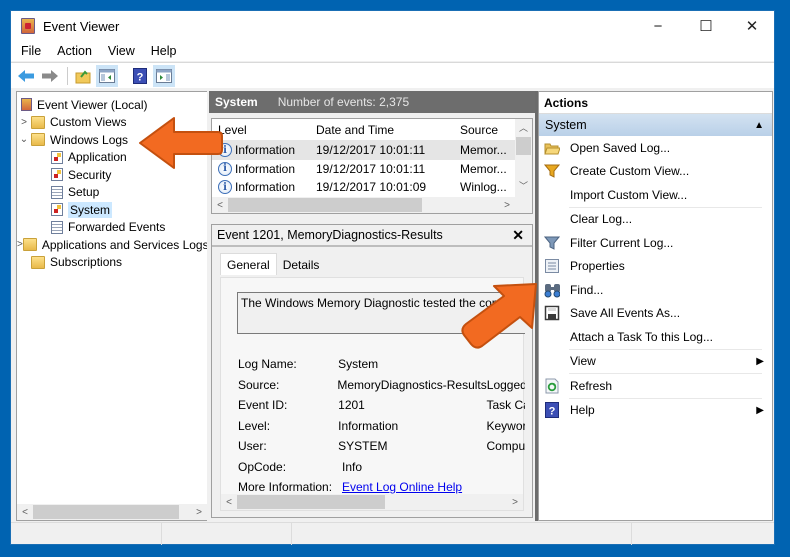  Describe the element at coordinates (86, 262) in the screenshot. I see `tree-label: Subscriptions` at that location.